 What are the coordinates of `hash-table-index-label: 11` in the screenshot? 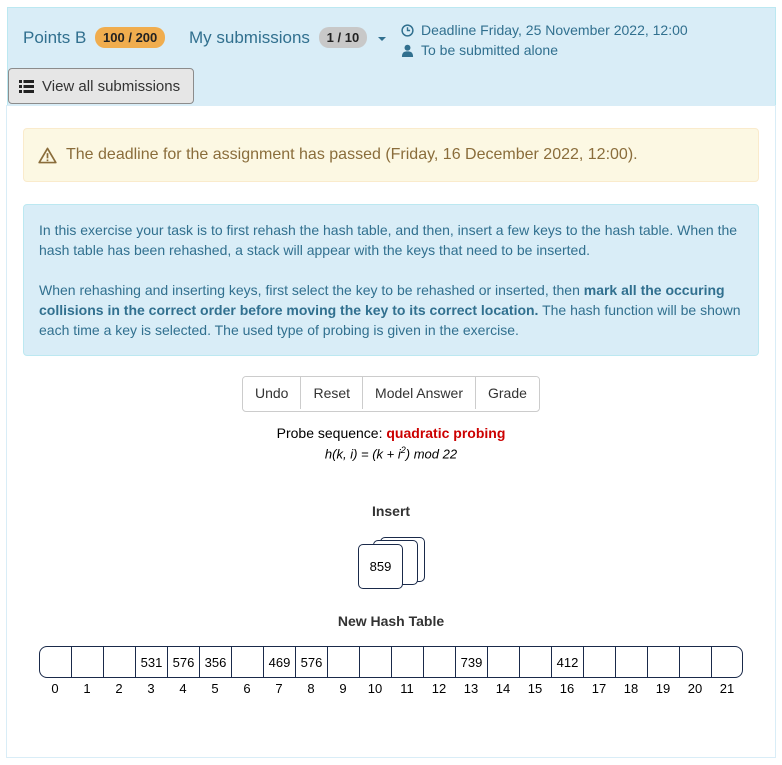 It's located at (407, 688).